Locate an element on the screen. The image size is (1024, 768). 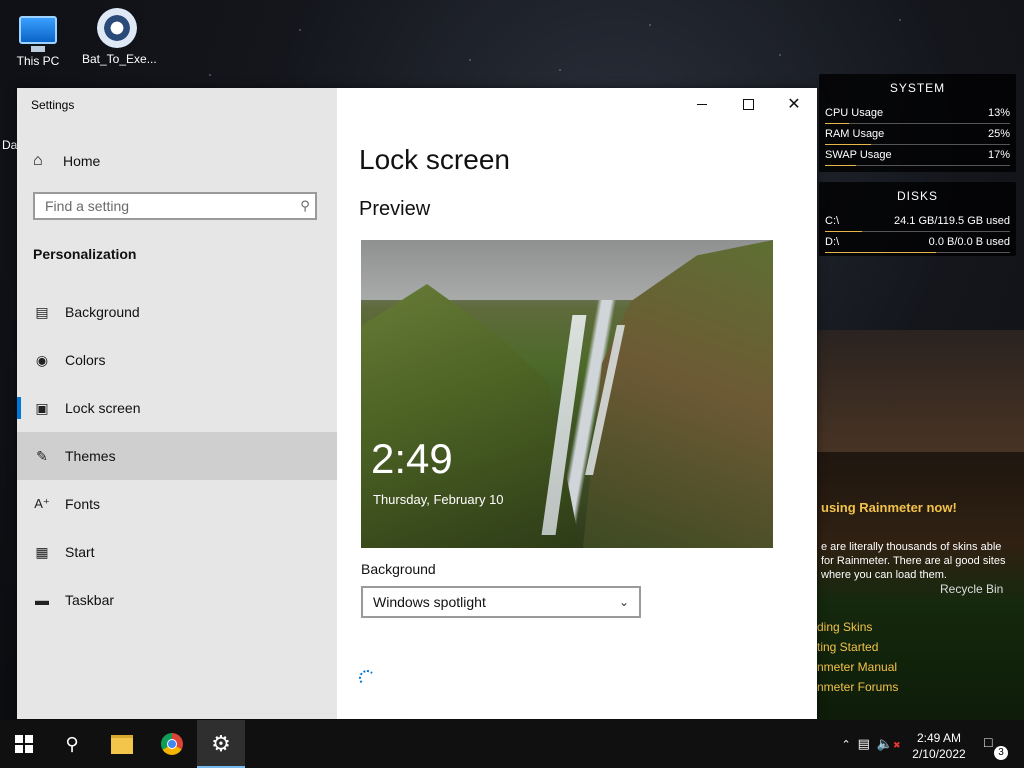
nav-item-themes: ✎ Themes is located at coordinates (177, 456).